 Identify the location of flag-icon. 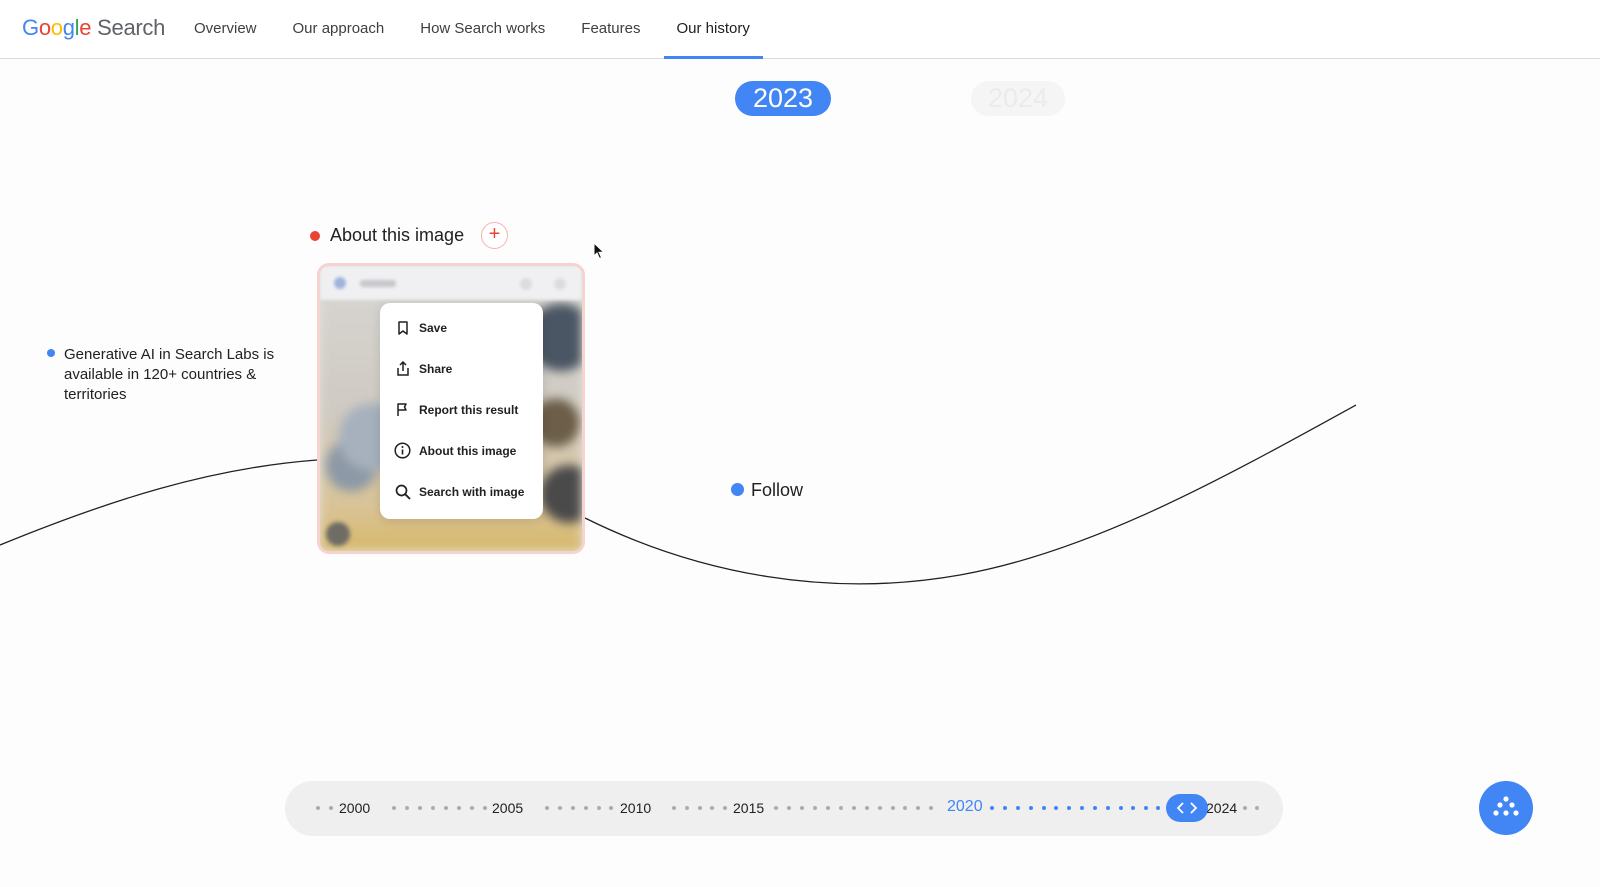
(402, 409).